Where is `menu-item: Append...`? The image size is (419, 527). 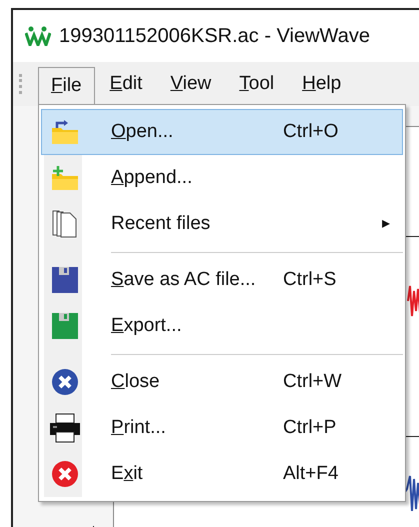 menu-item: Append... is located at coordinates (222, 178).